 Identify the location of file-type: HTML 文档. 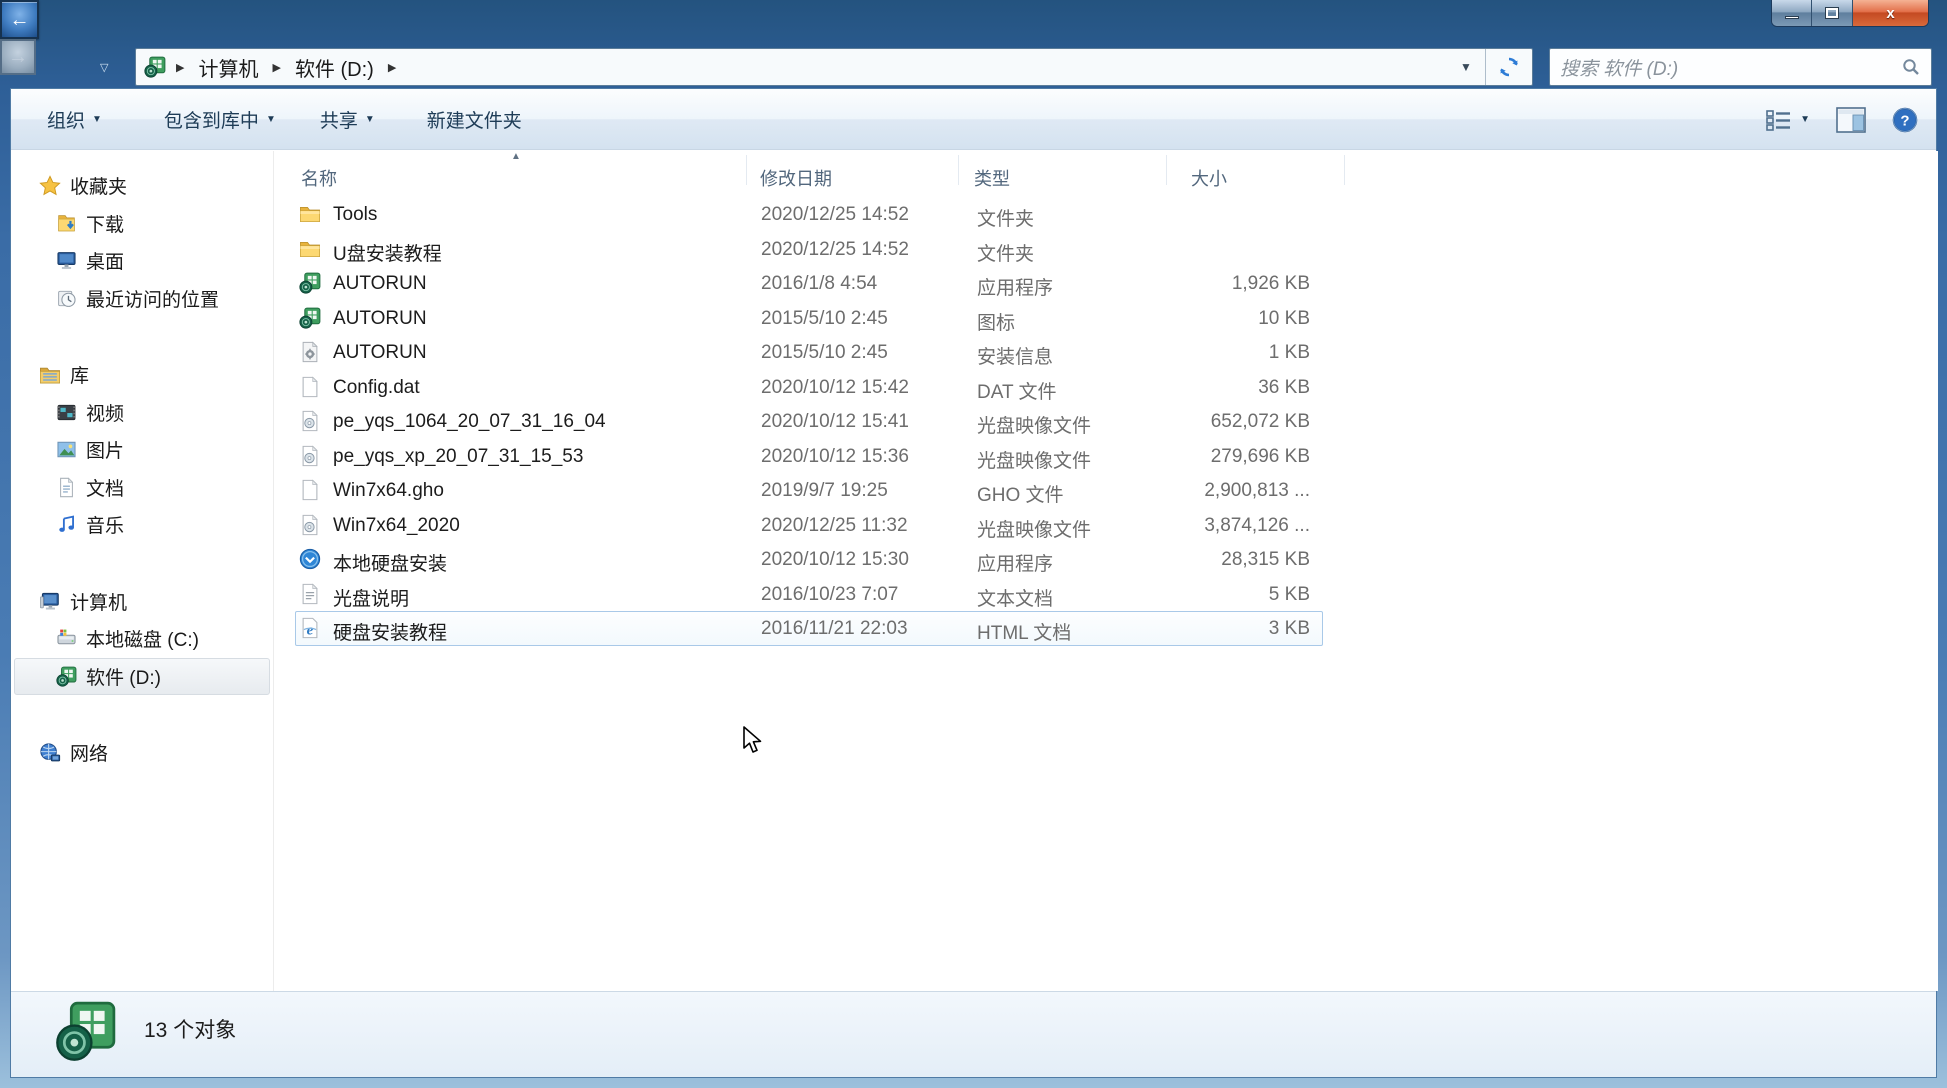
(1024, 633).